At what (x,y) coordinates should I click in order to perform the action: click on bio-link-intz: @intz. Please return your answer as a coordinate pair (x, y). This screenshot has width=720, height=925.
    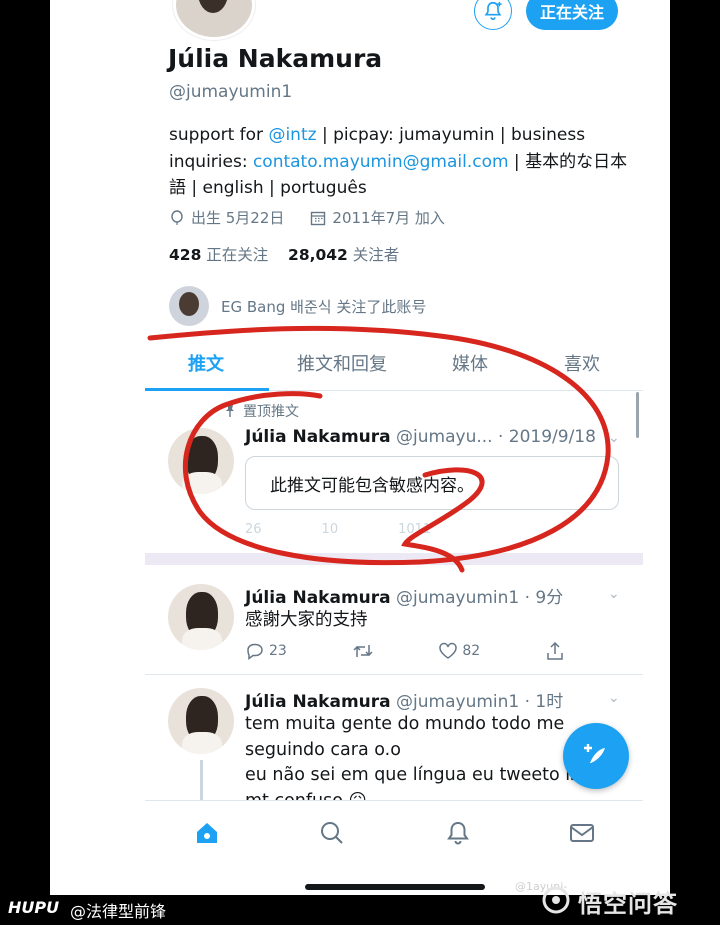
    Looking at the image, I should click on (292, 135).